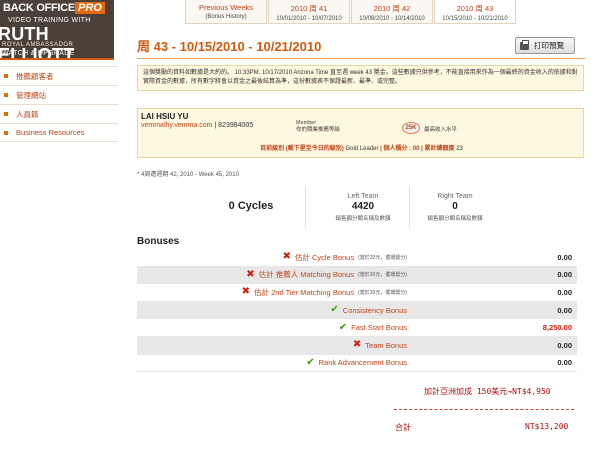 The image size is (600, 450). I want to click on member-type: Member 你的職業推薦等級, so click(318, 127).